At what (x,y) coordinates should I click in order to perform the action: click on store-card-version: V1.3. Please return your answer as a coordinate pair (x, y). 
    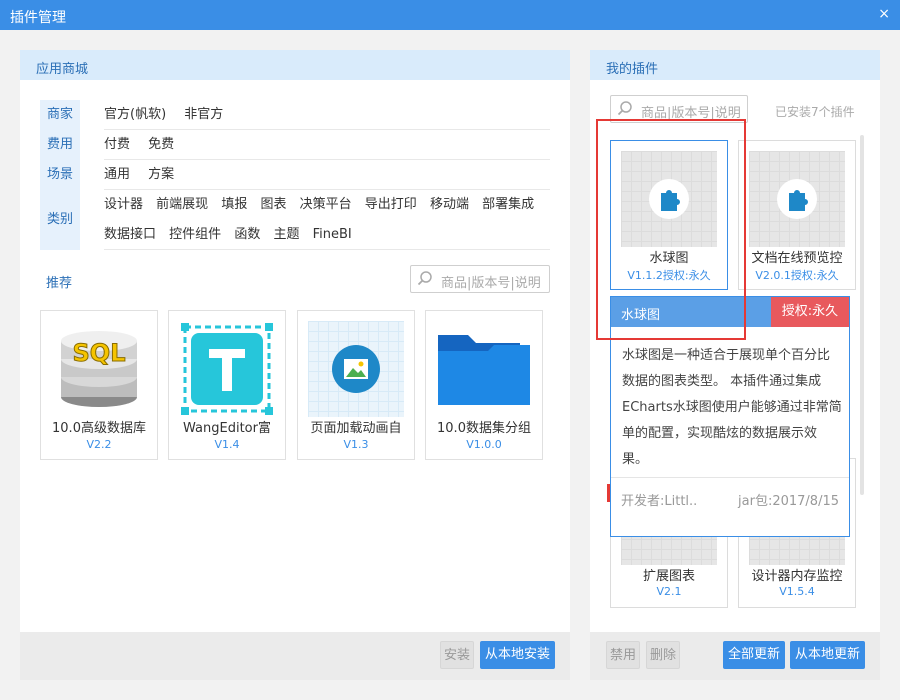
    Looking at the image, I should click on (356, 444).